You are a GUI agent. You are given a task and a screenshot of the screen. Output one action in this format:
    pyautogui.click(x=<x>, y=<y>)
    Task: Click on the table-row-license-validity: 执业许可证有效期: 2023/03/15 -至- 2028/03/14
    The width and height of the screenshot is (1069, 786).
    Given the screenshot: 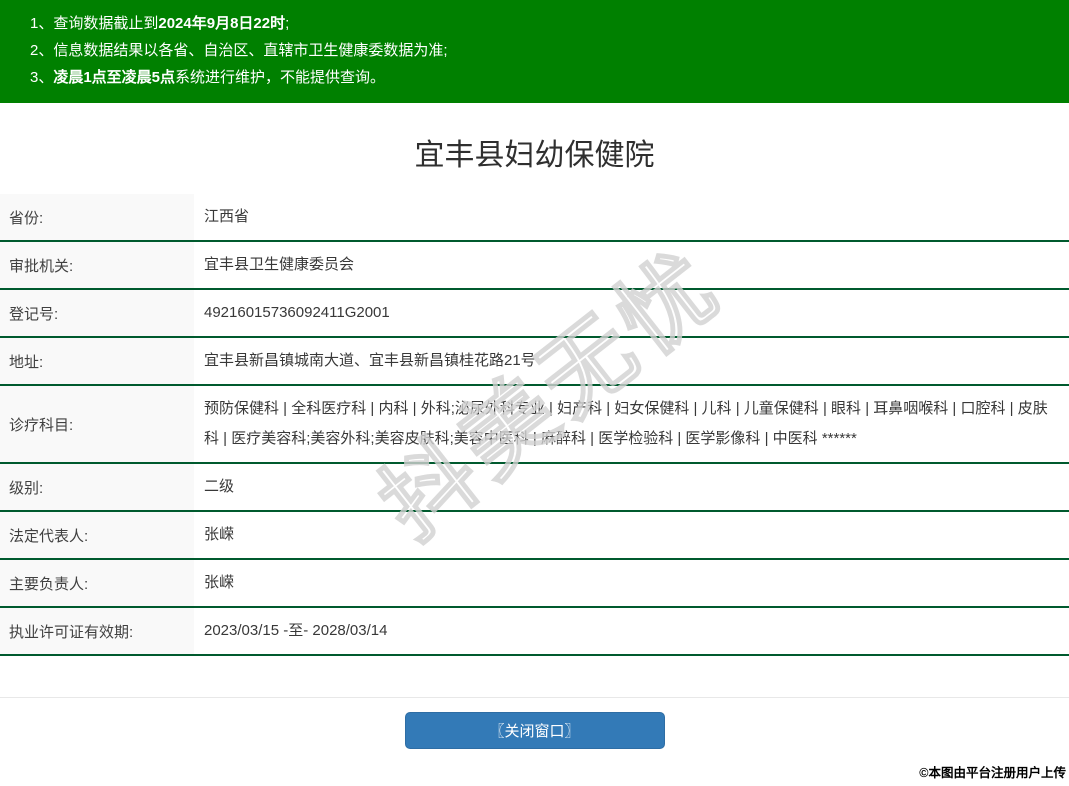 What is the action you would take?
    pyautogui.click(x=534, y=632)
    